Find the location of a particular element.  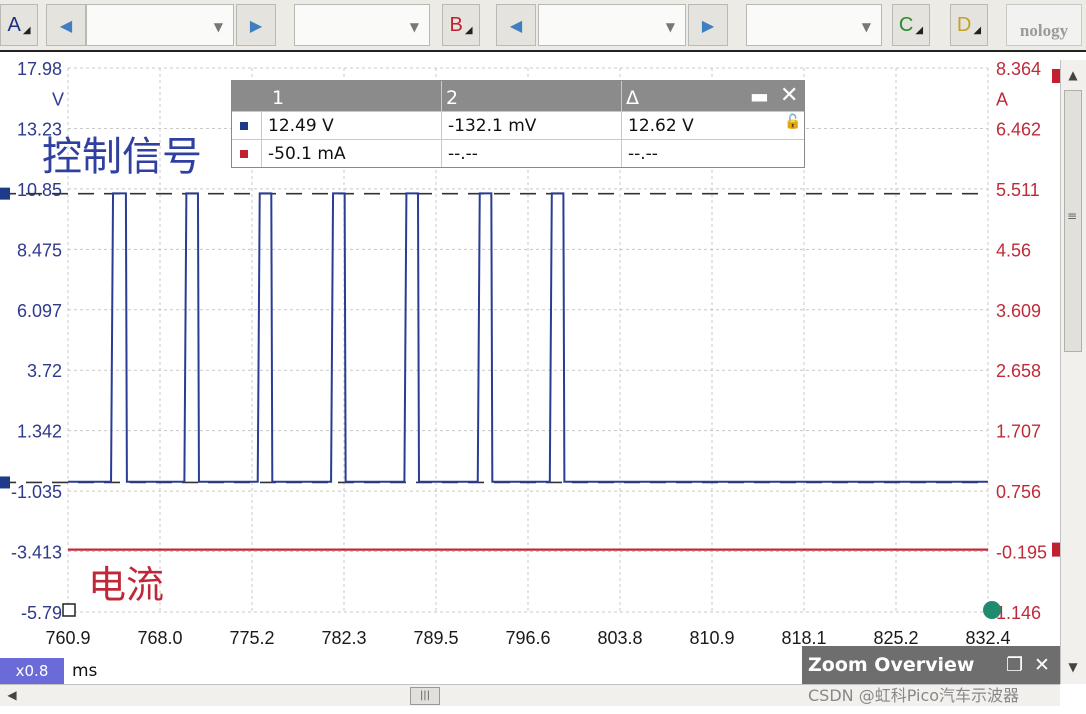

grip-icon: ≡ is located at coordinates (1072, 216).